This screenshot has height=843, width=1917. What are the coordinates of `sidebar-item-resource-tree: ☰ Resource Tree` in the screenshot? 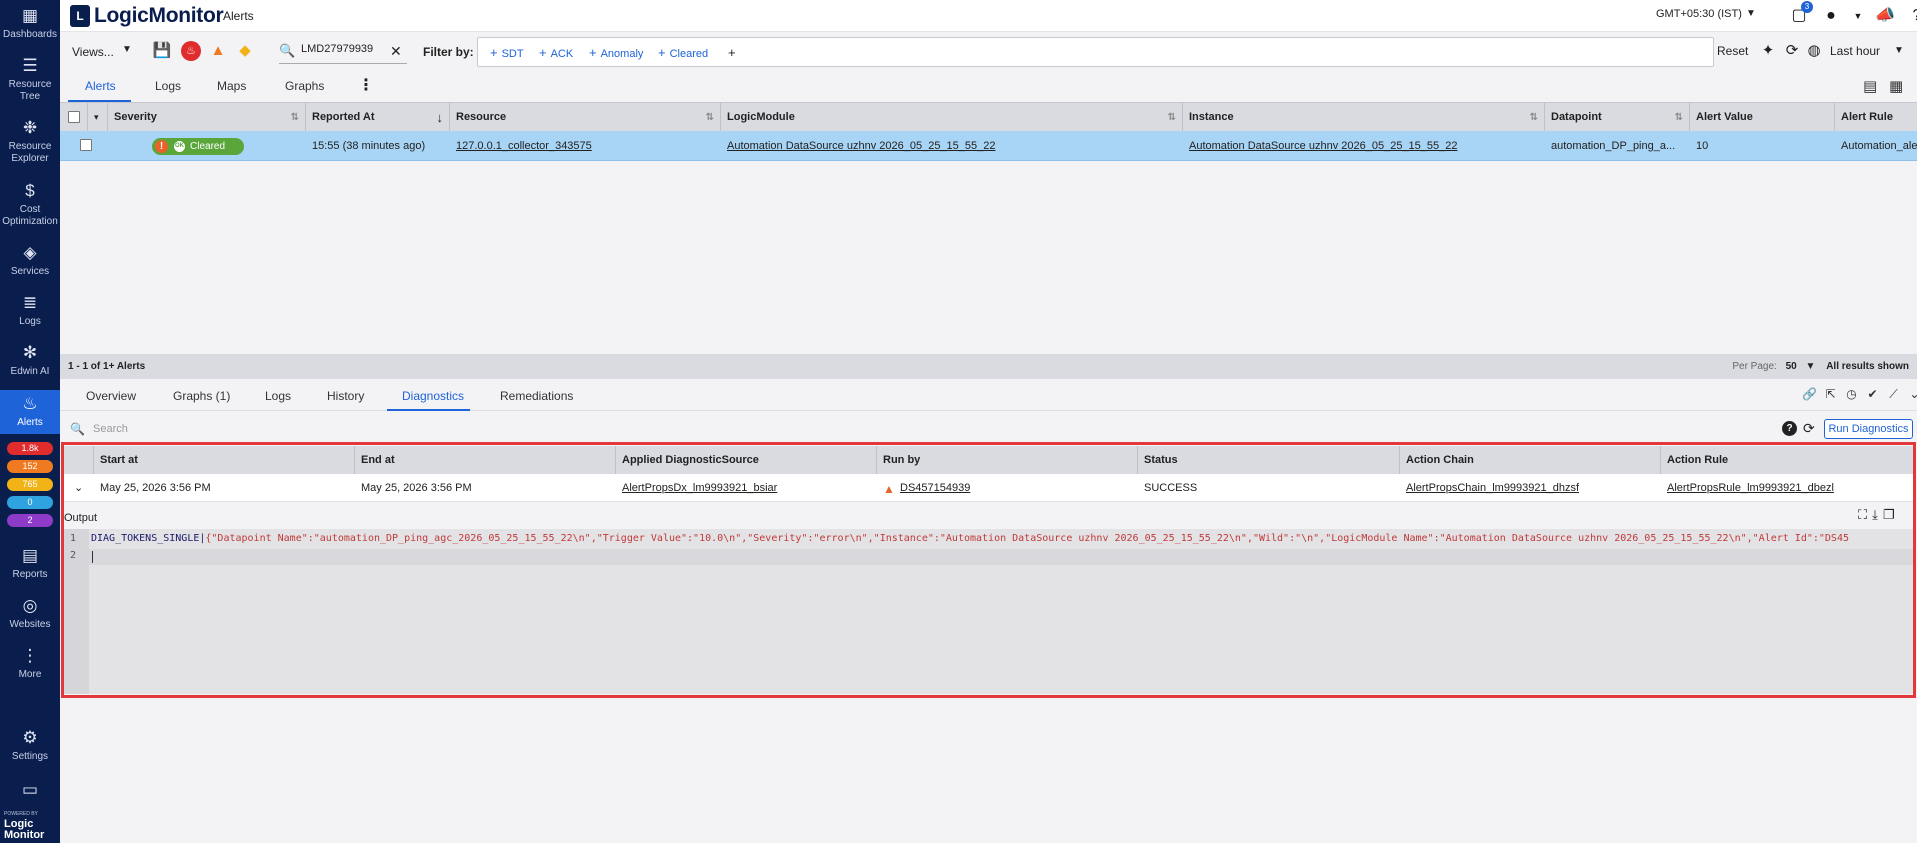 It's located at (30, 79).